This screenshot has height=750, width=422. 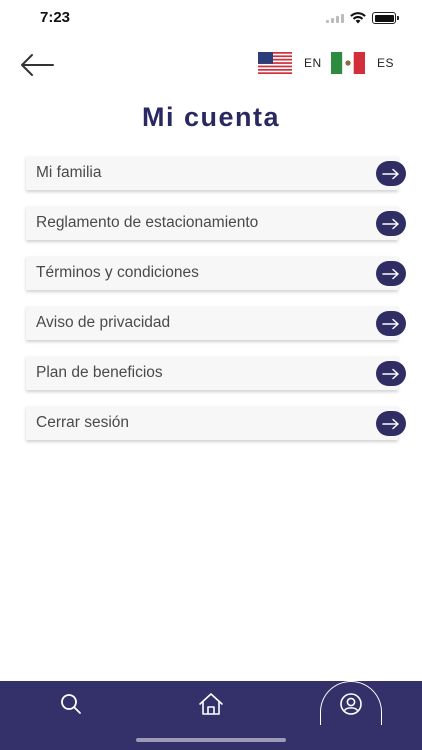 What do you see at coordinates (216, 173) in the screenshot?
I see `menu-item-mi-familia: Mi familia` at bounding box center [216, 173].